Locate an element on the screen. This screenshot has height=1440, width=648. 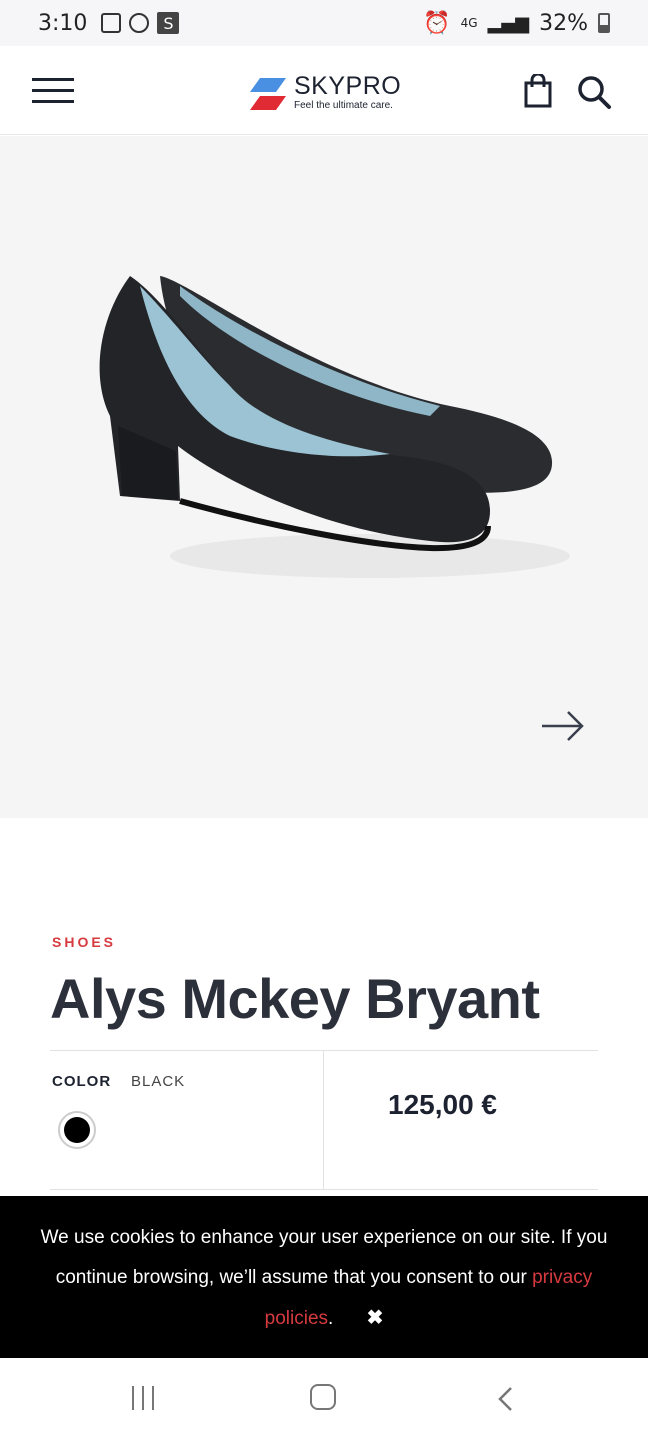
site-header: SKYPRO Feel the ultimate care. is located at coordinates (324, 90).